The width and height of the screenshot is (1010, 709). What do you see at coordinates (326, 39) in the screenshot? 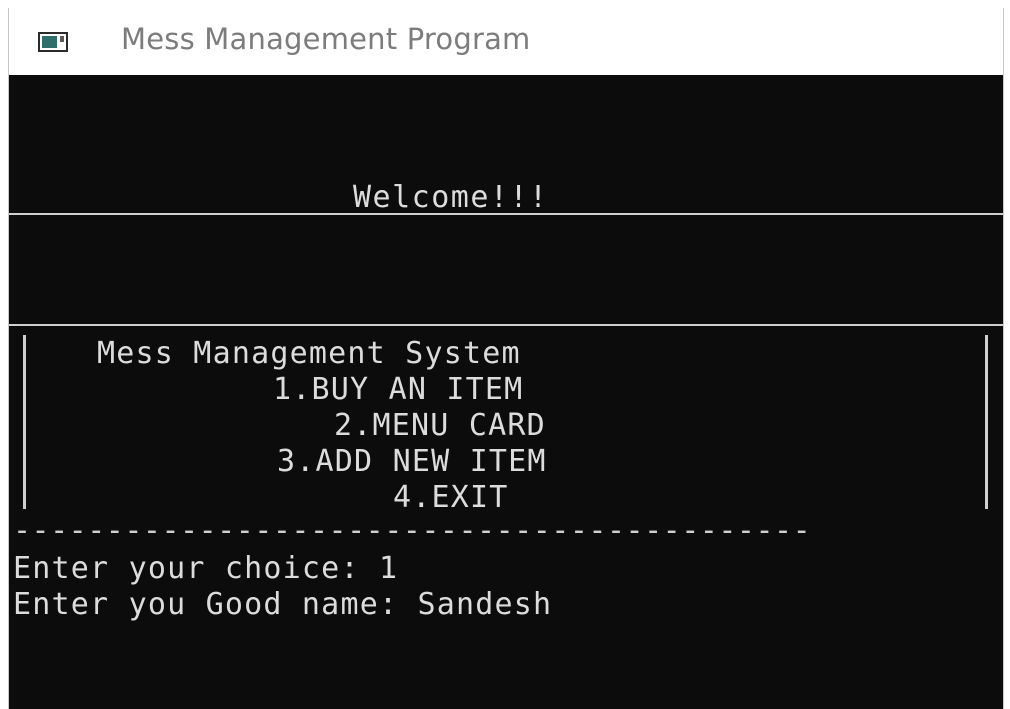
I see `window-title: Mess Management Program` at bounding box center [326, 39].